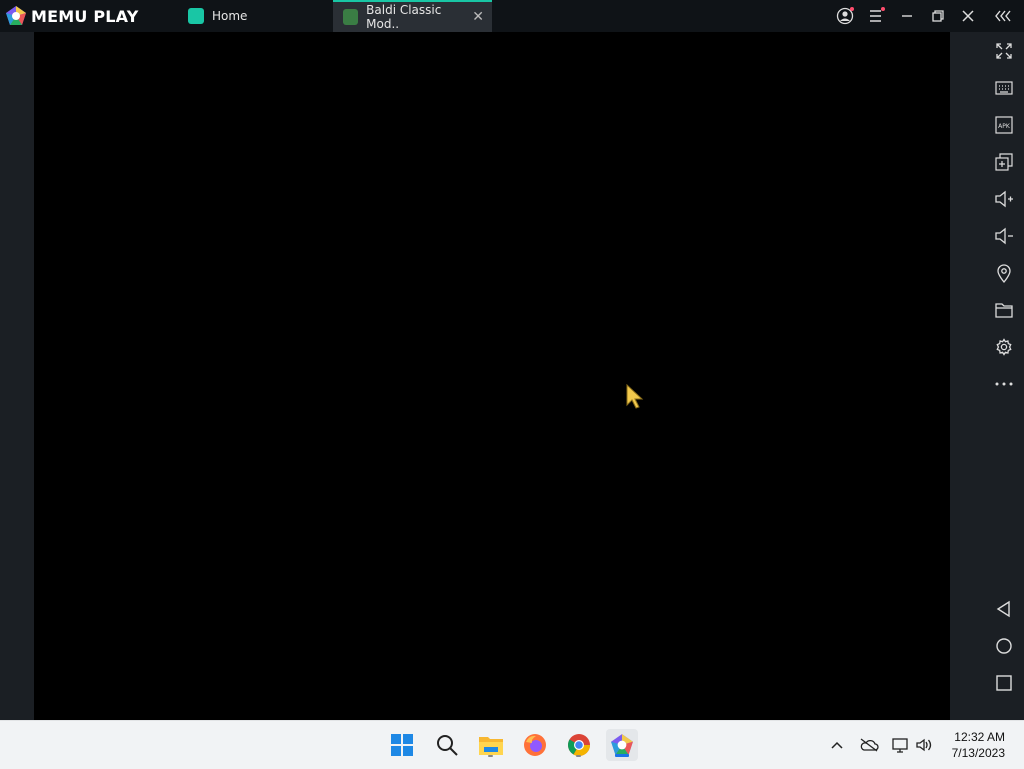 This screenshot has width=1024, height=769. What do you see at coordinates (1004, 236) in the screenshot?
I see `volume-down-icon` at bounding box center [1004, 236].